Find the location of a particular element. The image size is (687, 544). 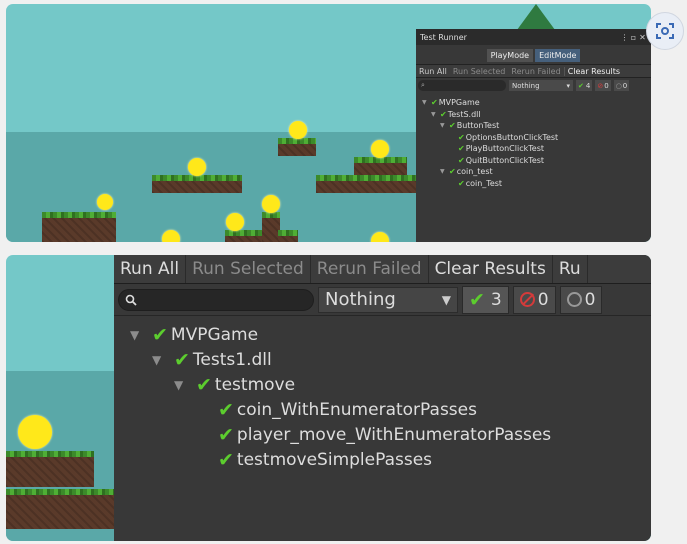

tree-node-label: PlayButtonClickTest is located at coordinates (504, 149).